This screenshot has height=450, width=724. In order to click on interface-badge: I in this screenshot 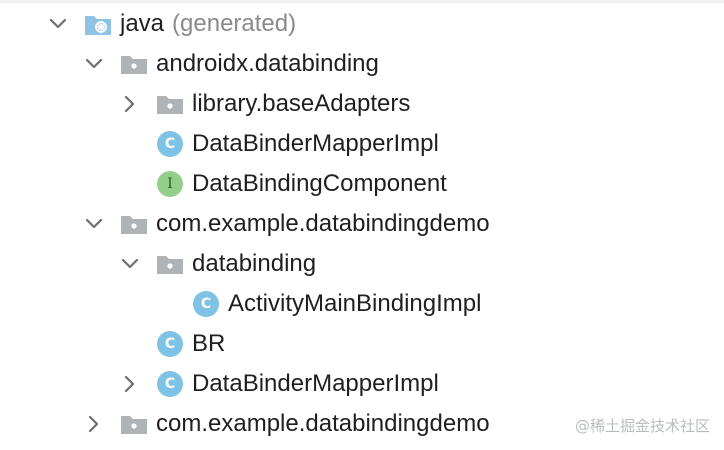, I will do `click(170, 184)`.